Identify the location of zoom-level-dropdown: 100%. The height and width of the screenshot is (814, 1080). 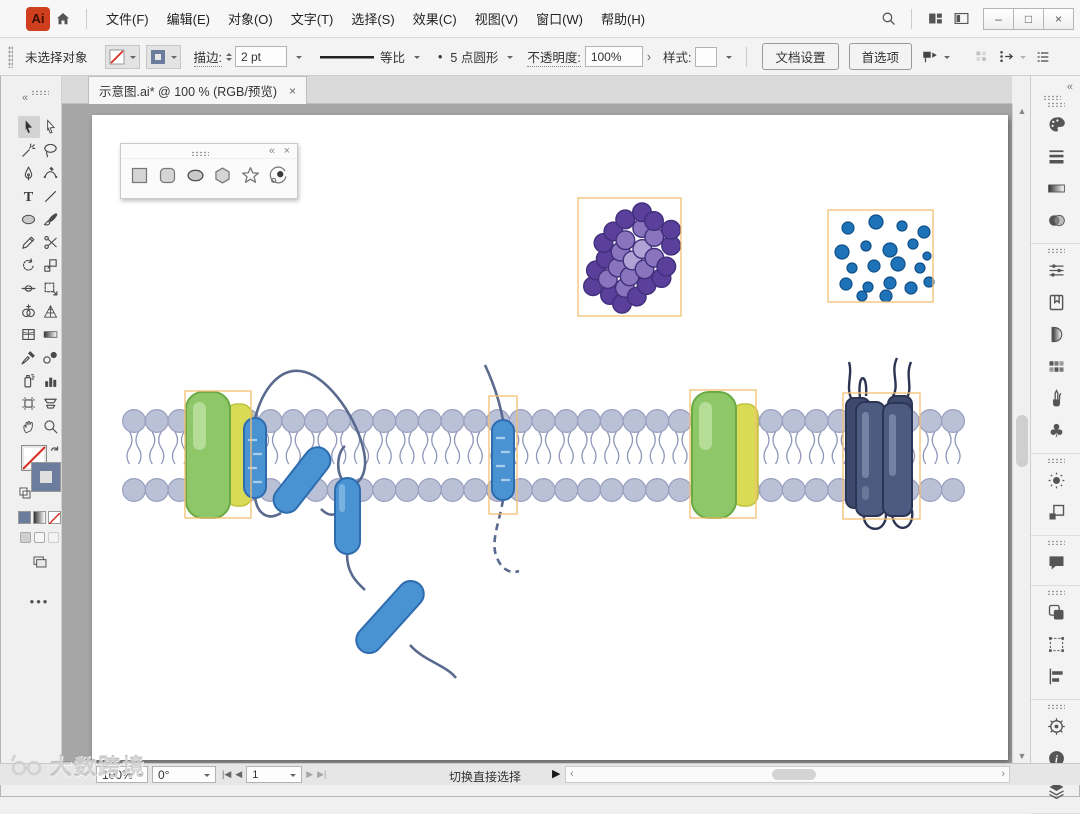
(122, 774).